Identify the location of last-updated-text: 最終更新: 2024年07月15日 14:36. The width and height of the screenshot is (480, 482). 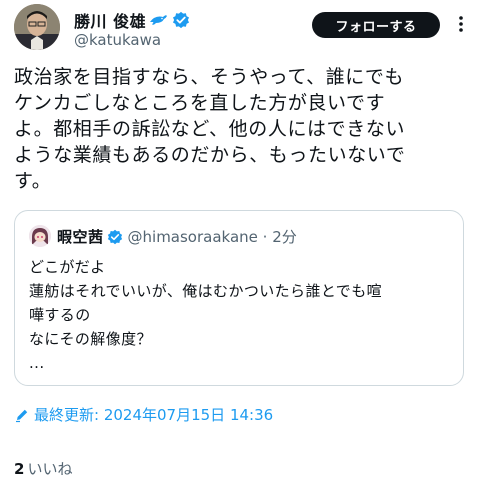
(154, 415).